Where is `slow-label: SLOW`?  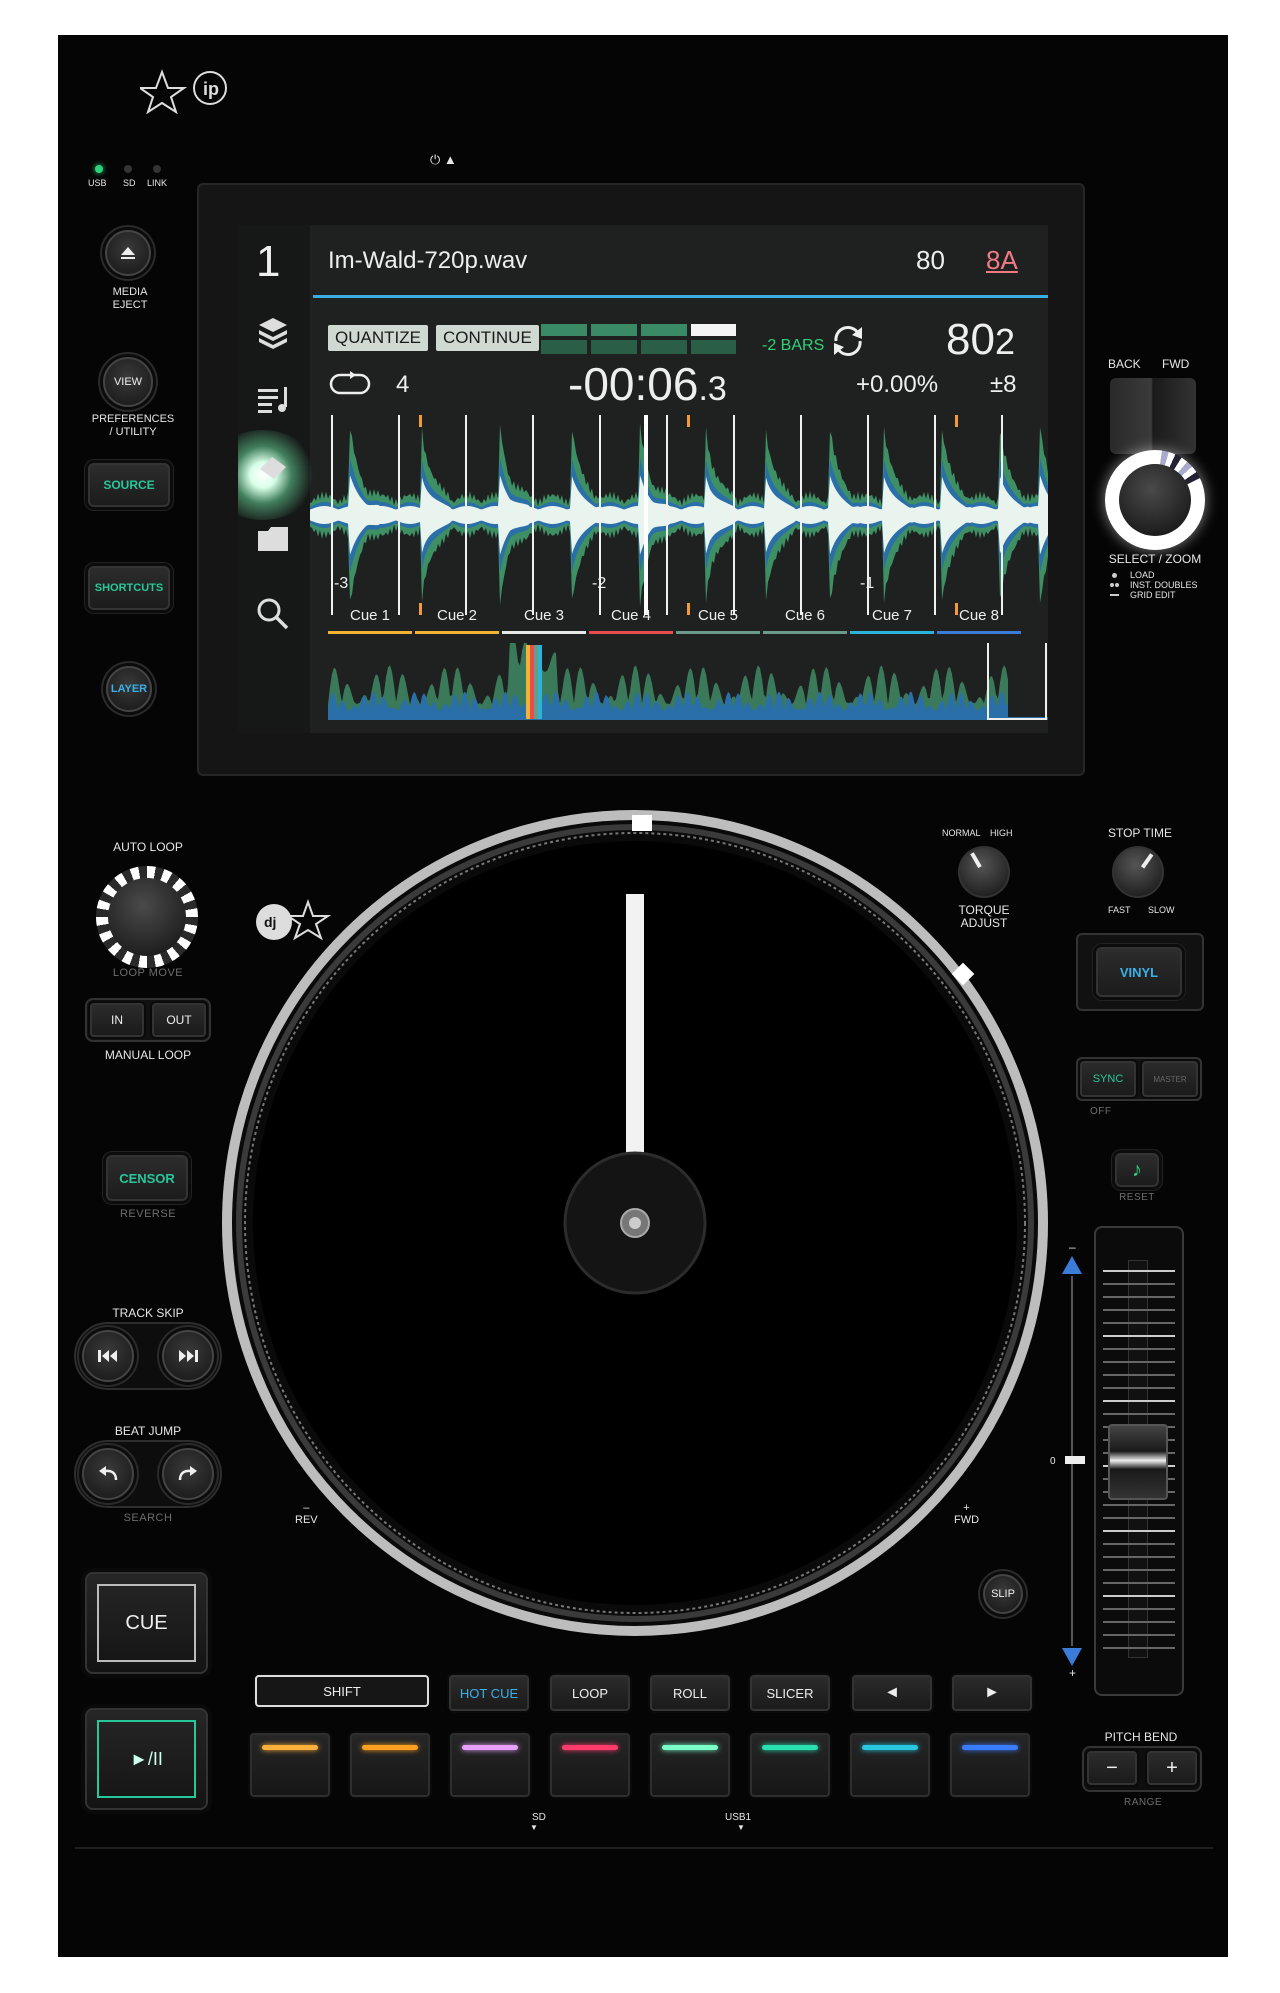
slow-label: SLOW is located at coordinates (1161, 910).